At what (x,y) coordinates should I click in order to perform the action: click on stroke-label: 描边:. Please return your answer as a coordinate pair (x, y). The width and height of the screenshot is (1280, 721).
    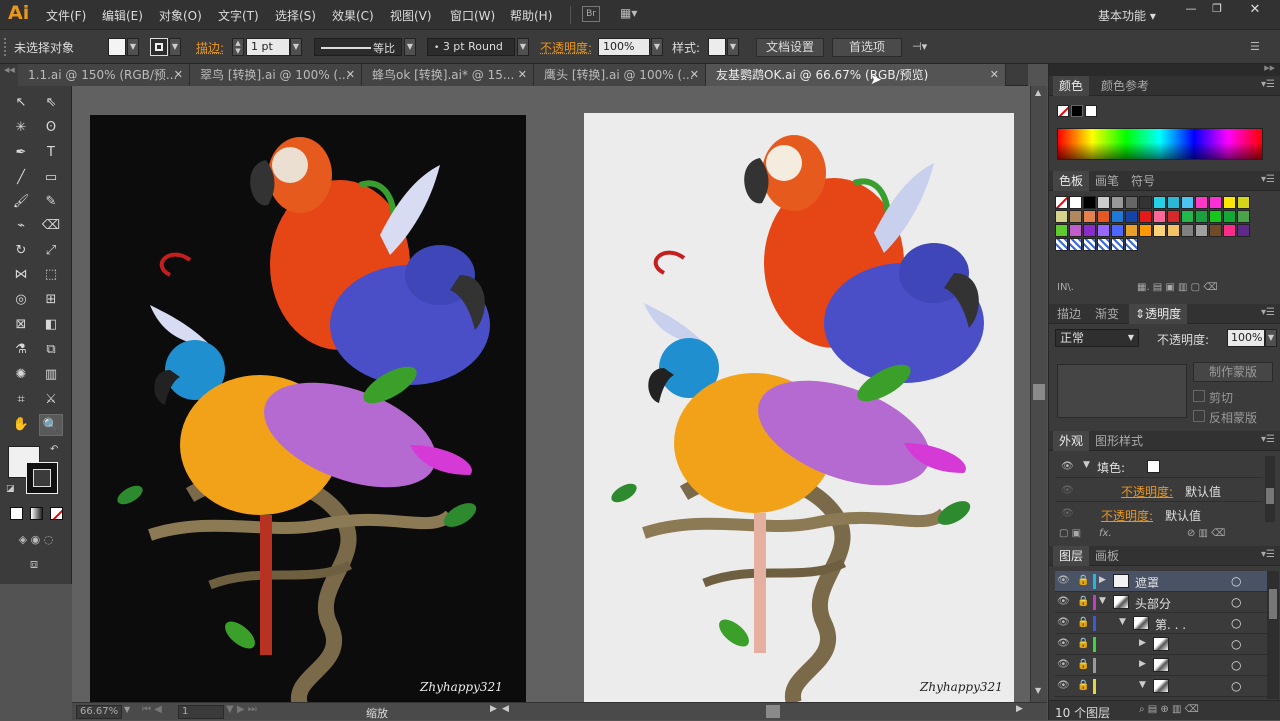
    Looking at the image, I should click on (210, 47).